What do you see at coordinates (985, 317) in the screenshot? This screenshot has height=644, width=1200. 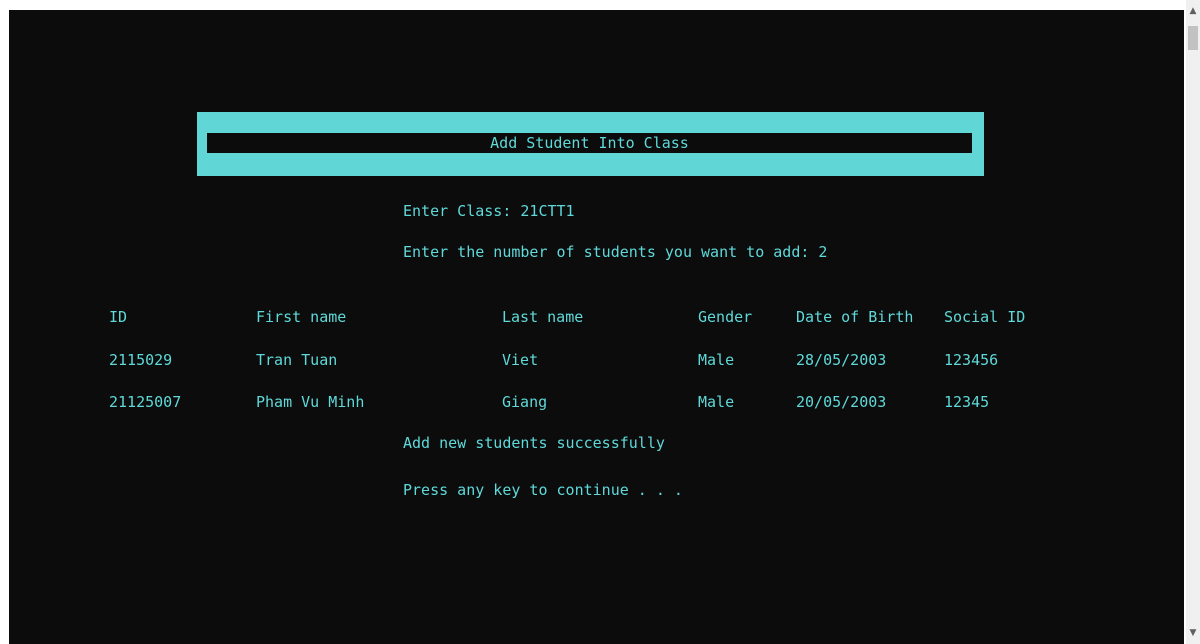 I see `header-social-id: Social ID` at bounding box center [985, 317].